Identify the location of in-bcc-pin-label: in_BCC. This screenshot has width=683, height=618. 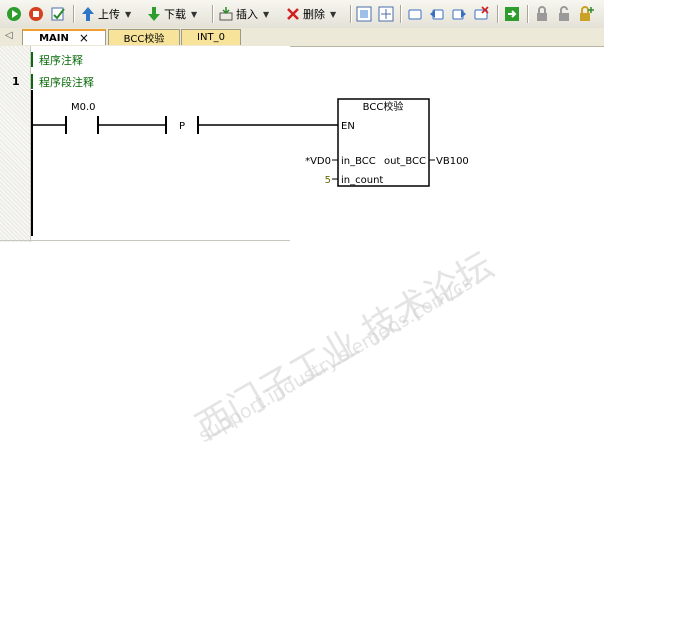
(358, 161).